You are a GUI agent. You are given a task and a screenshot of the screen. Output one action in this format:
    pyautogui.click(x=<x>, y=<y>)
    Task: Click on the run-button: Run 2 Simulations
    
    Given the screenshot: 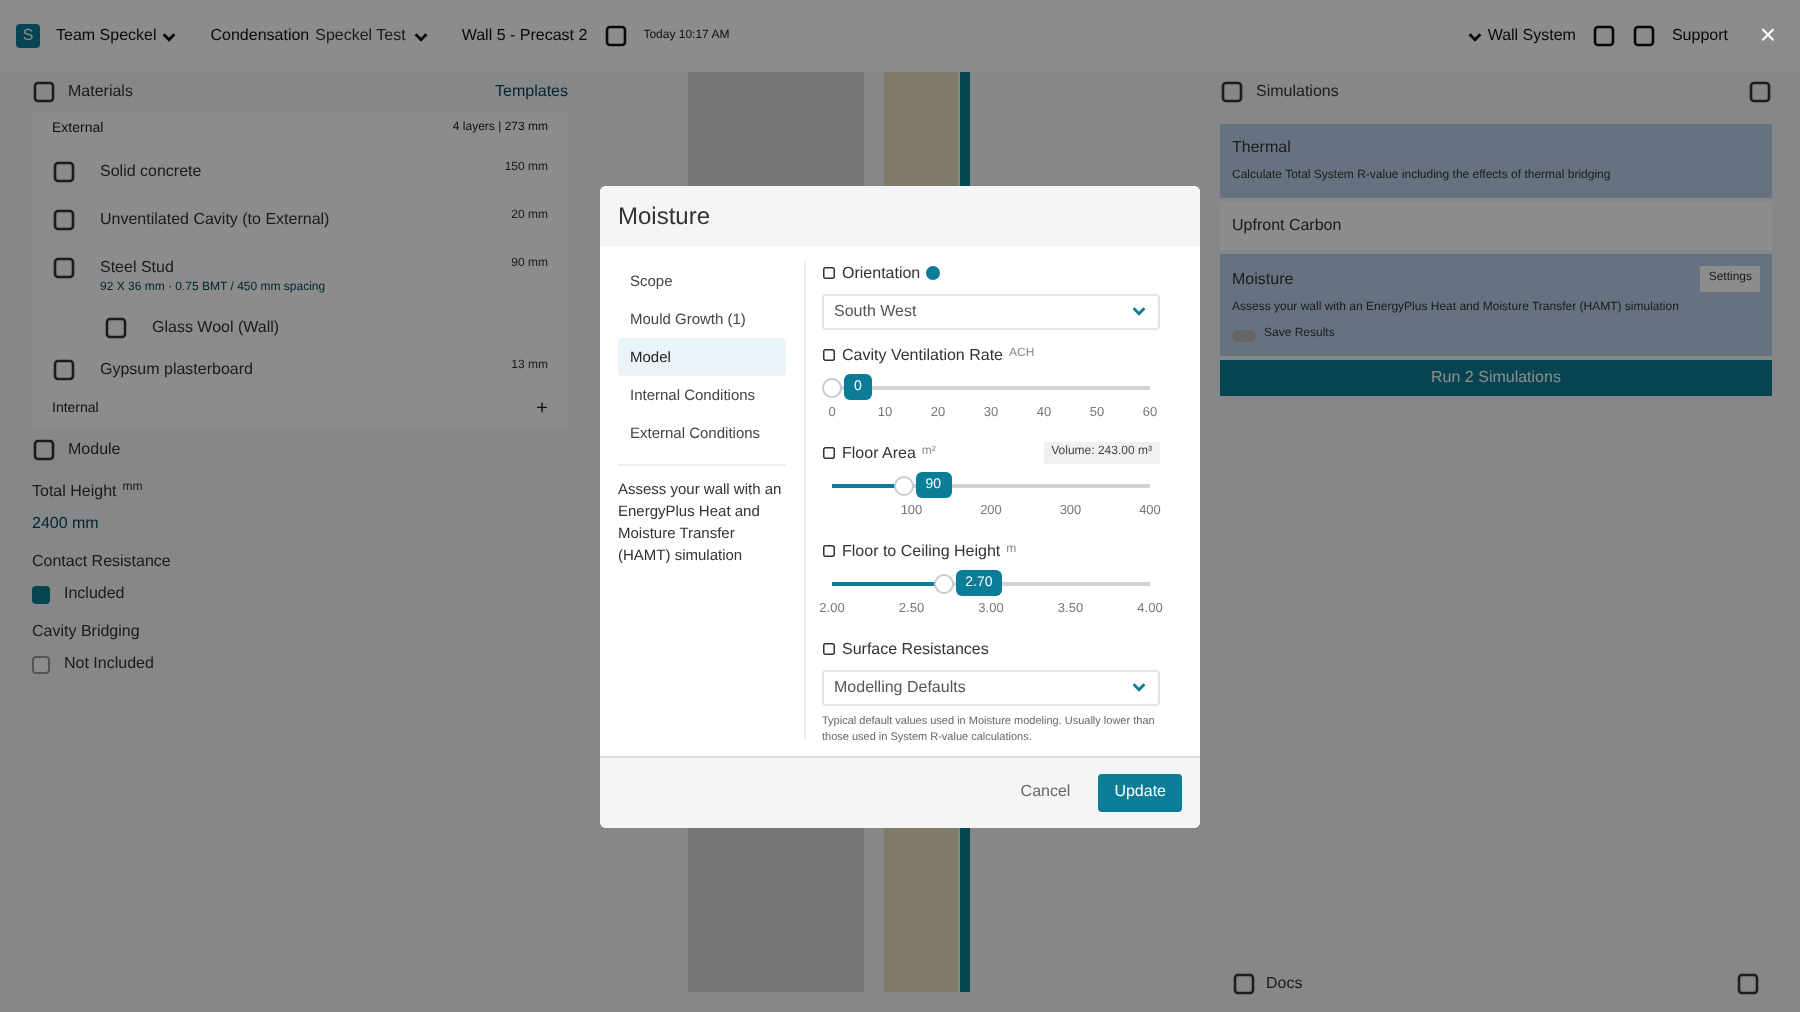 What is the action you would take?
    pyautogui.click(x=1496, y=378)
    